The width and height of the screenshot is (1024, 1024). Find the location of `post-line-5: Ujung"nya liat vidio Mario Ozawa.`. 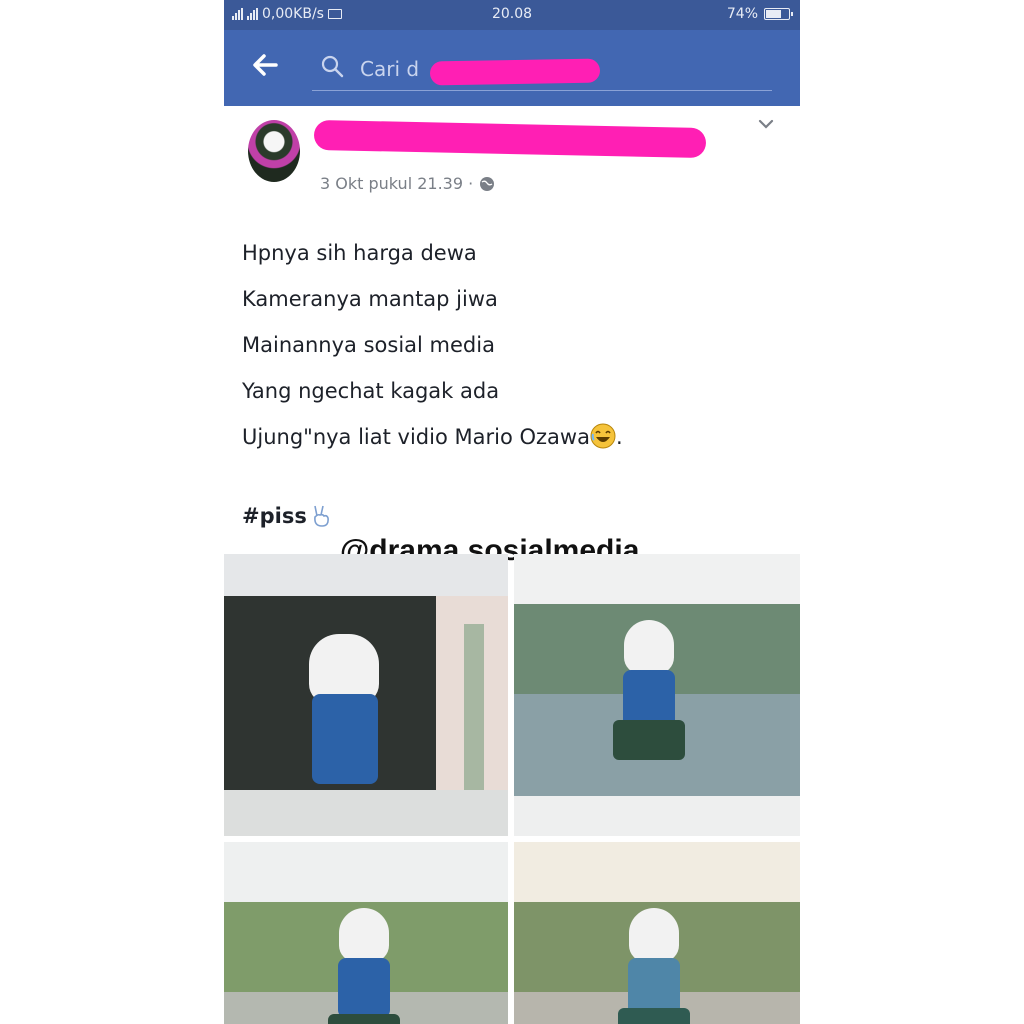

post-line-5: Ujung"nya liat vidio Mario Ozawa. is located at coordinates (512, 437).